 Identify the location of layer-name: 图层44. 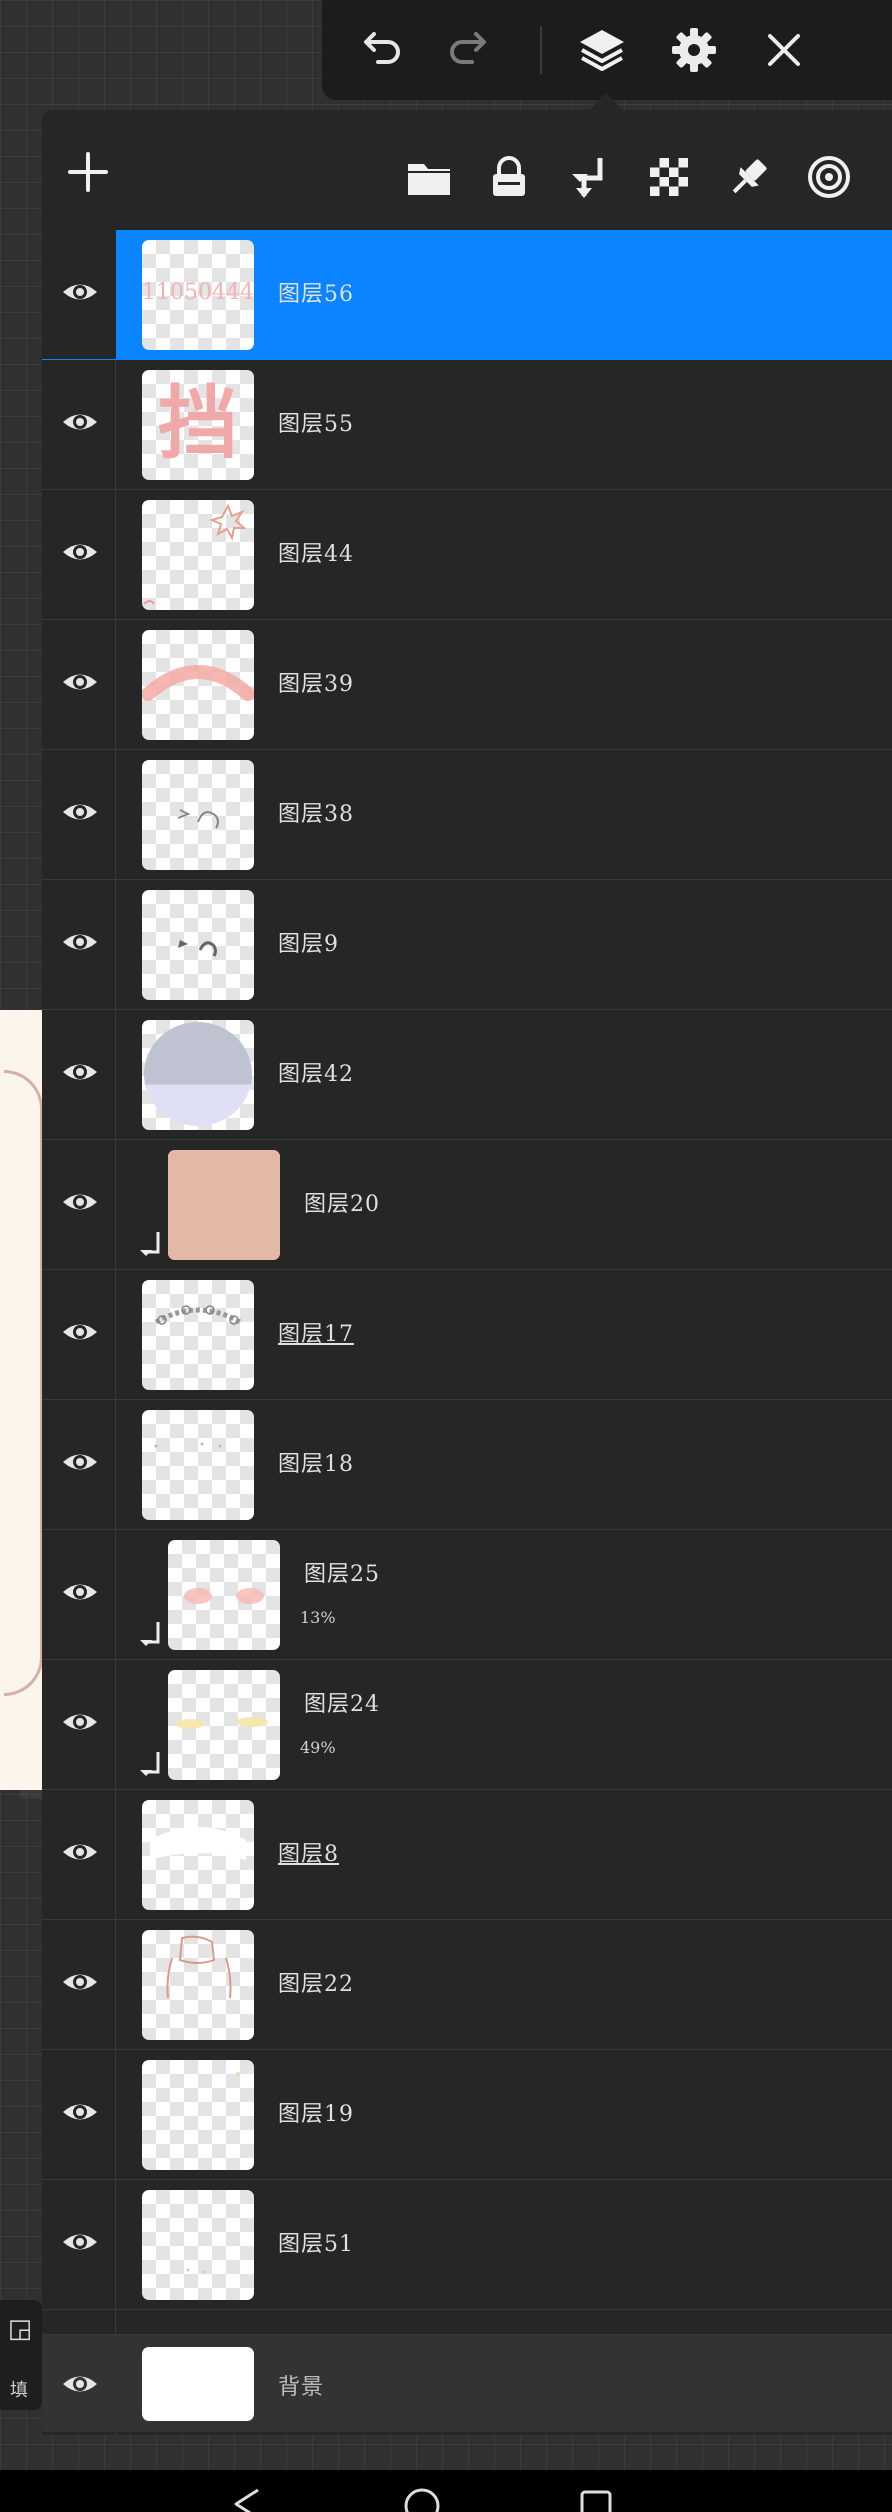
(316, 554).